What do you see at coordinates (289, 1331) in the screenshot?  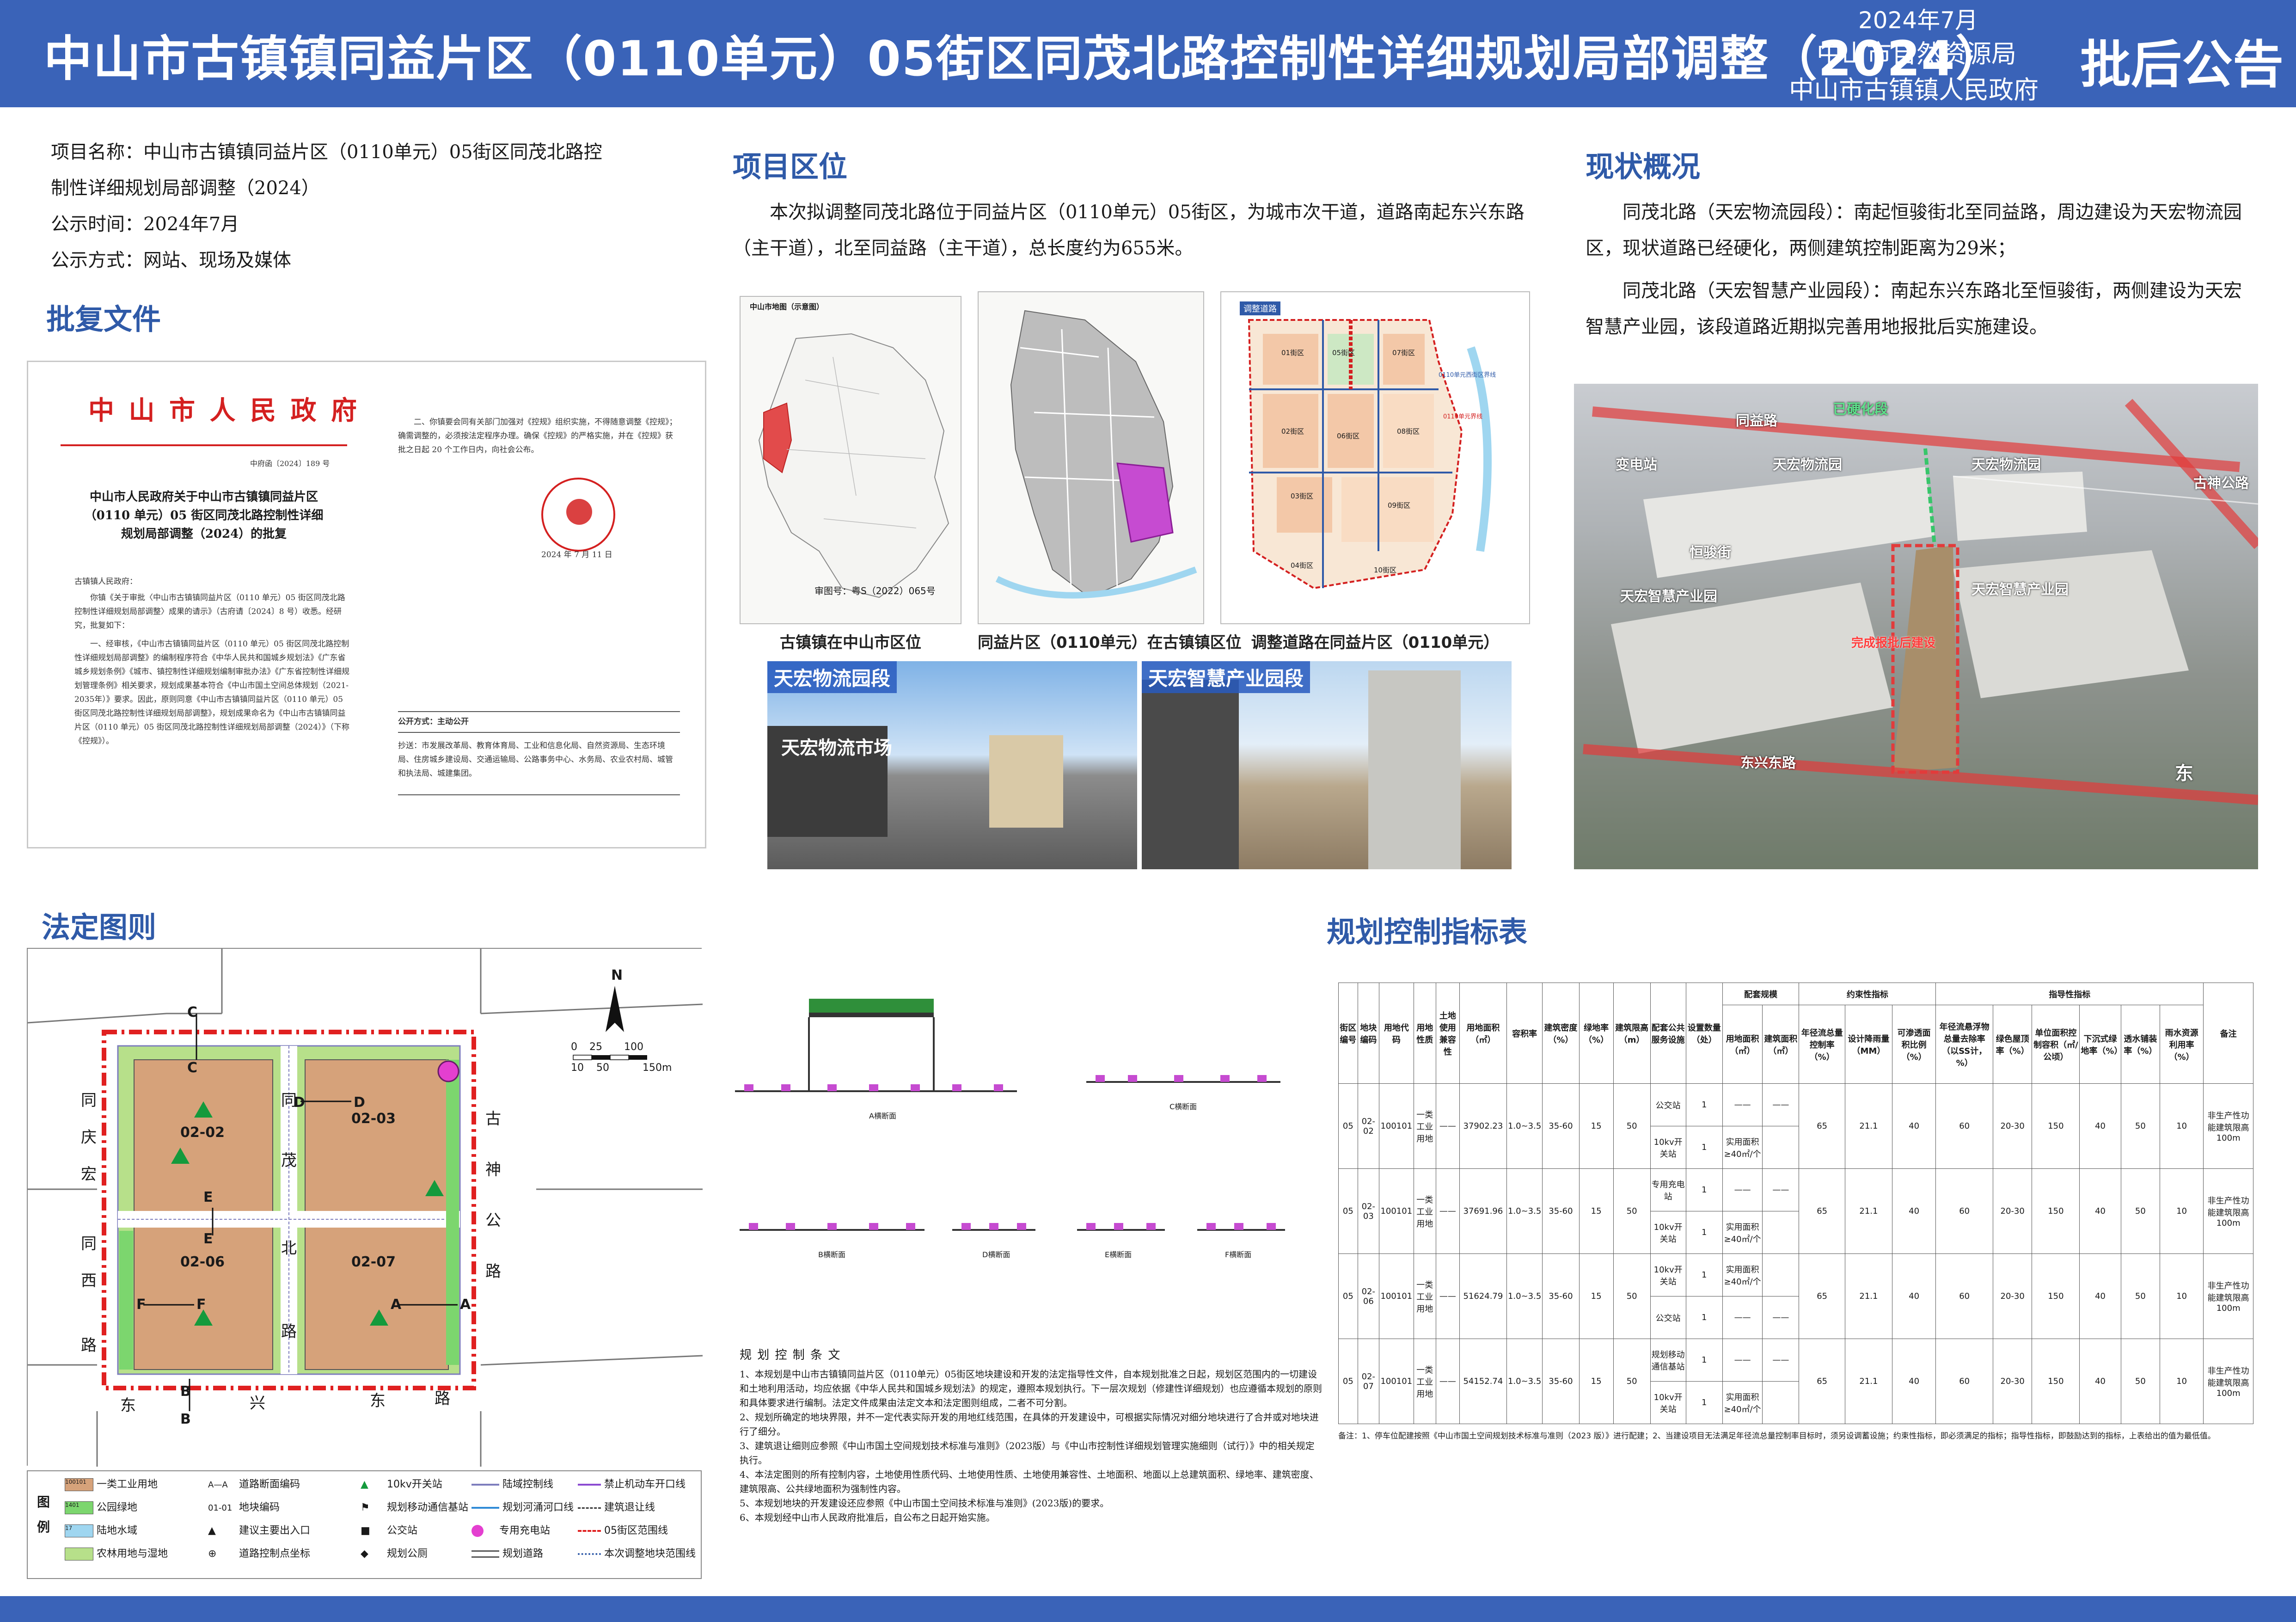 I see `road-mid-char-4: 路` at bounding box center [289, 1331].